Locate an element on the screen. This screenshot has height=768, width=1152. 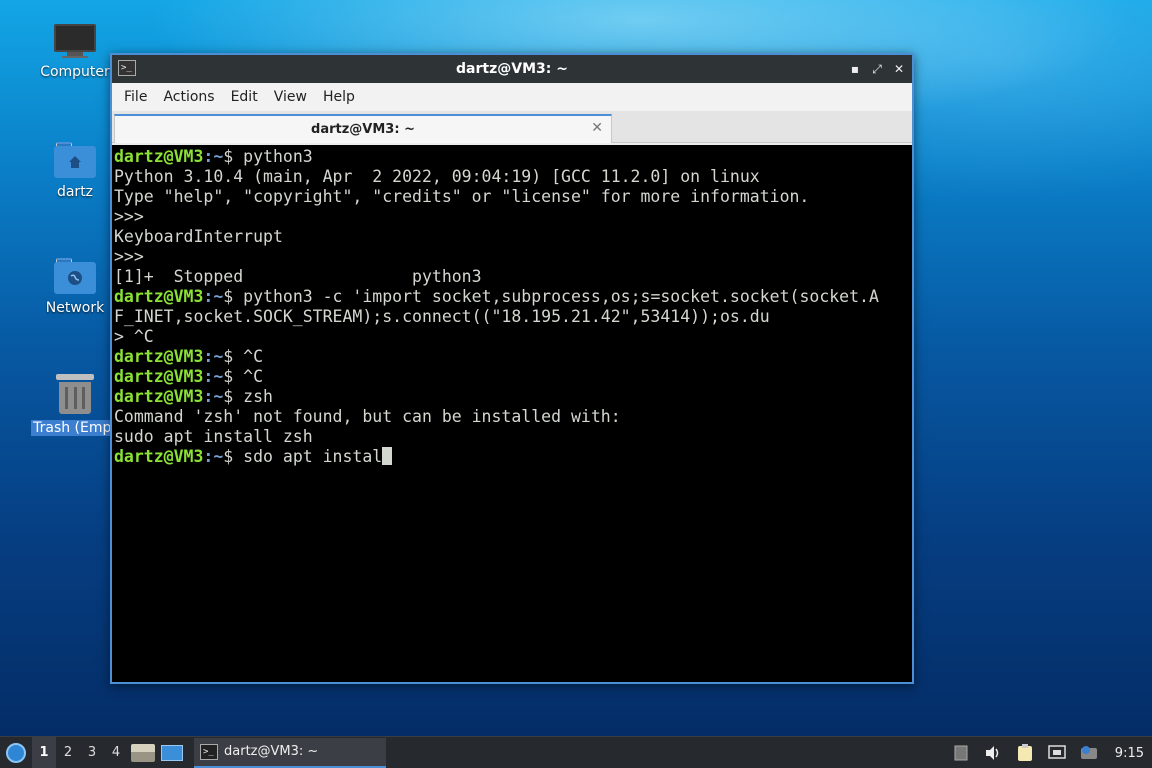
workspace-3: 3 is located at coordinates (92, 752).